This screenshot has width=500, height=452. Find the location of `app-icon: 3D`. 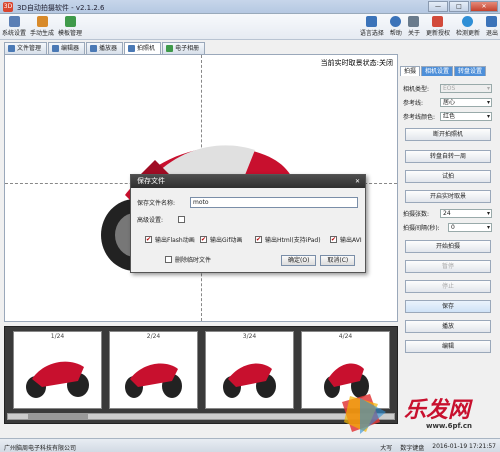

app-icon: 3D is located at coordinates (8, 7).